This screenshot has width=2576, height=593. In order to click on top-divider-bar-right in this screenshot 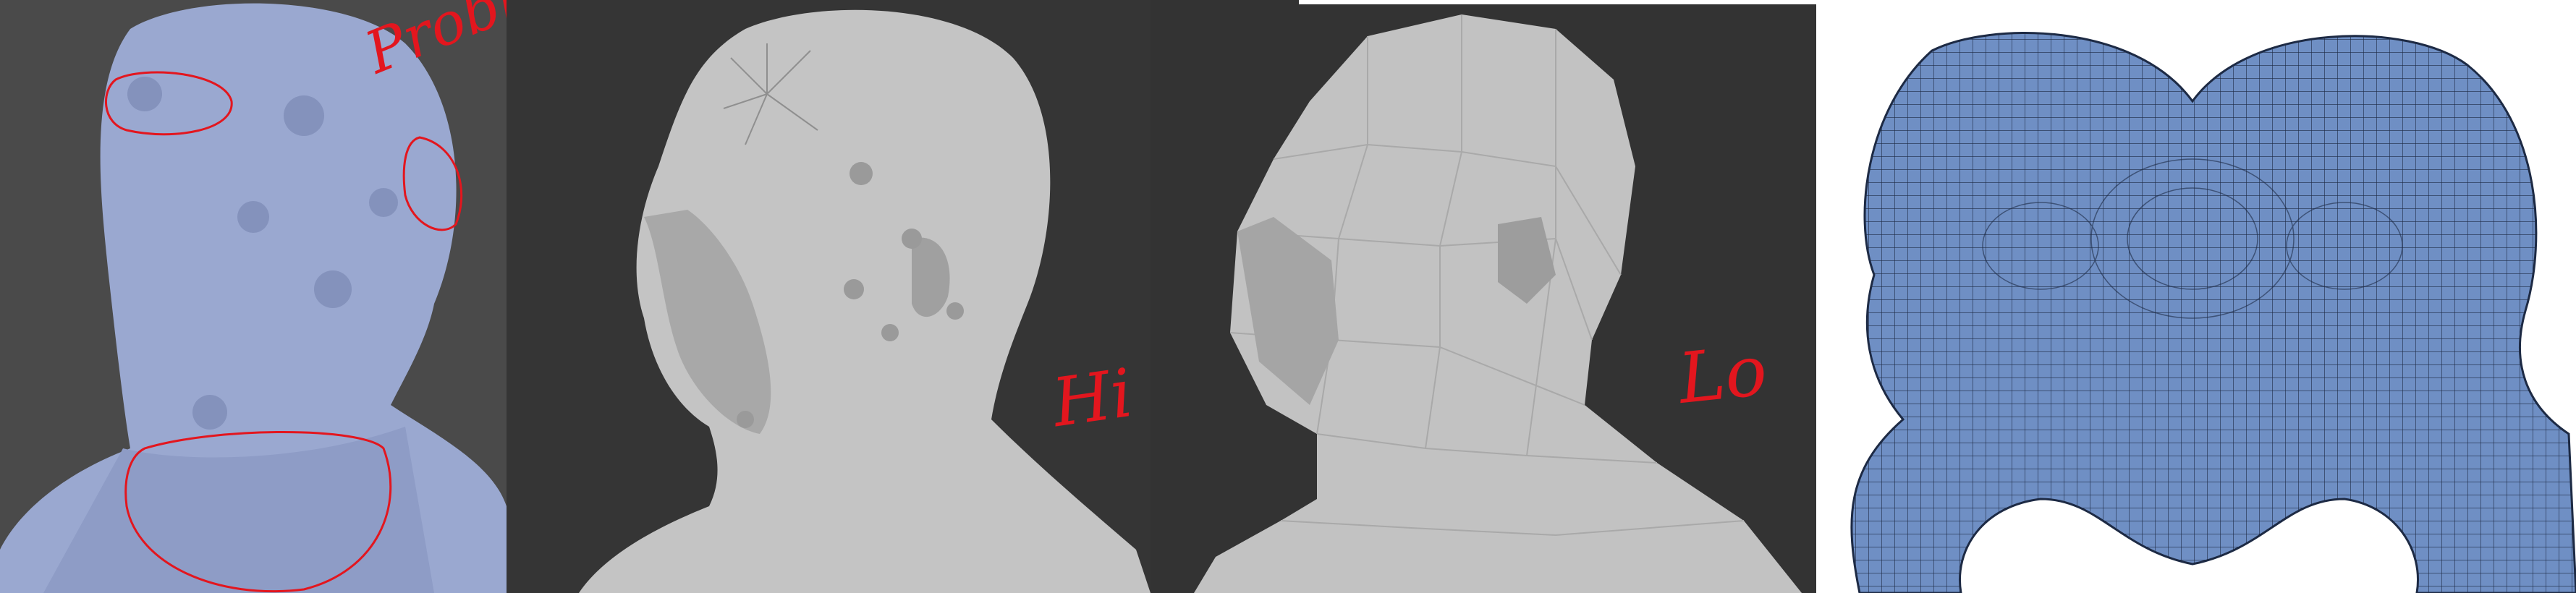, I will do `click(1878, 7)`.